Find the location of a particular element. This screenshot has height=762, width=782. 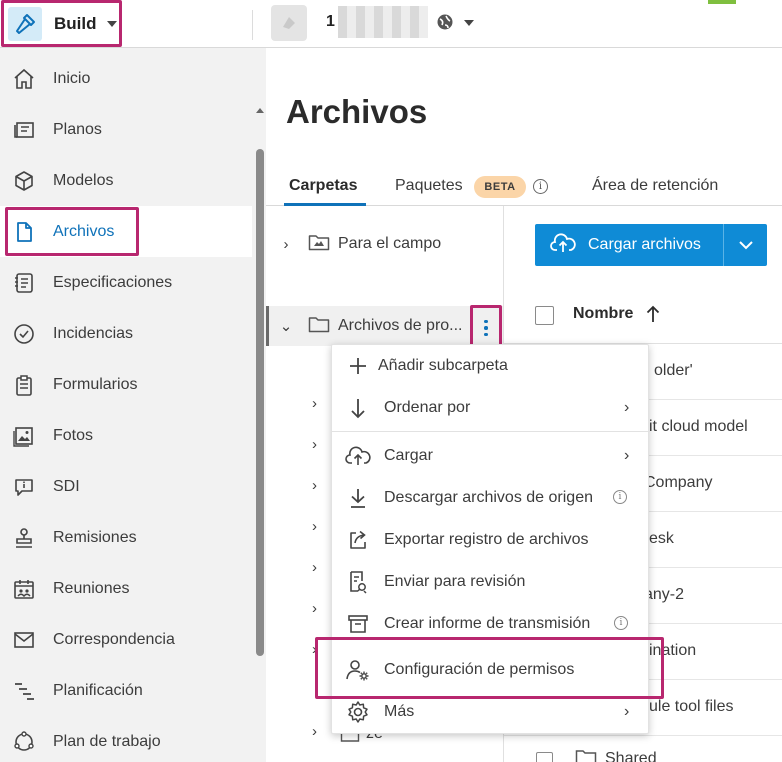

menu-item-label: Cargar is located at coordinates (408, 455).